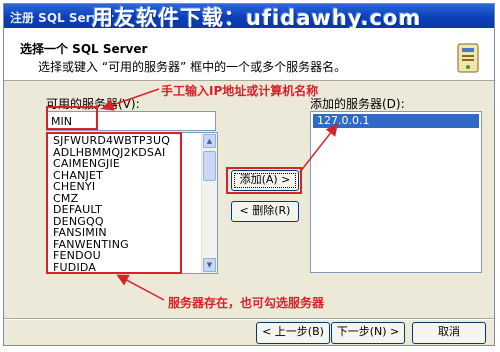 Image resolution: width=500 pixels, height=352 pixels. What do you see at coordinates (140, 287) in the screenshot?
I see `arrow-to-list` at bounding box center [140, 287].